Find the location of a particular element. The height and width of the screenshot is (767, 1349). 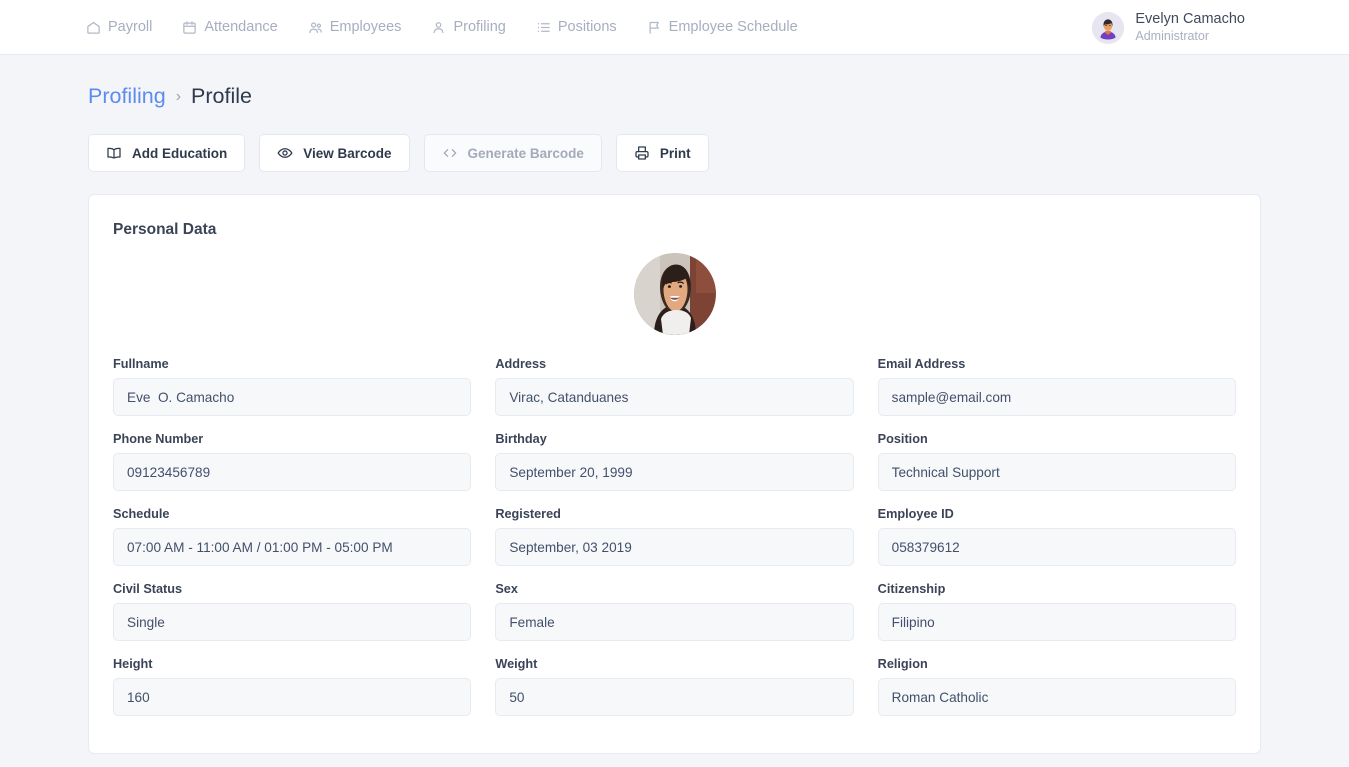

nav-link-profiling: Profiling is located at coordinates (468, 27).